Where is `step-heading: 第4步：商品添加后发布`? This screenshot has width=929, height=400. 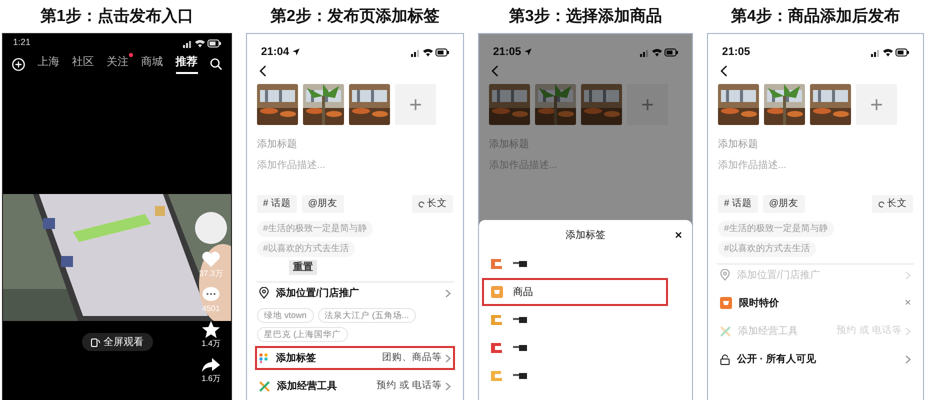
step-heading: 第4步：商品添加后发布 is located at coordinates (815, 16).